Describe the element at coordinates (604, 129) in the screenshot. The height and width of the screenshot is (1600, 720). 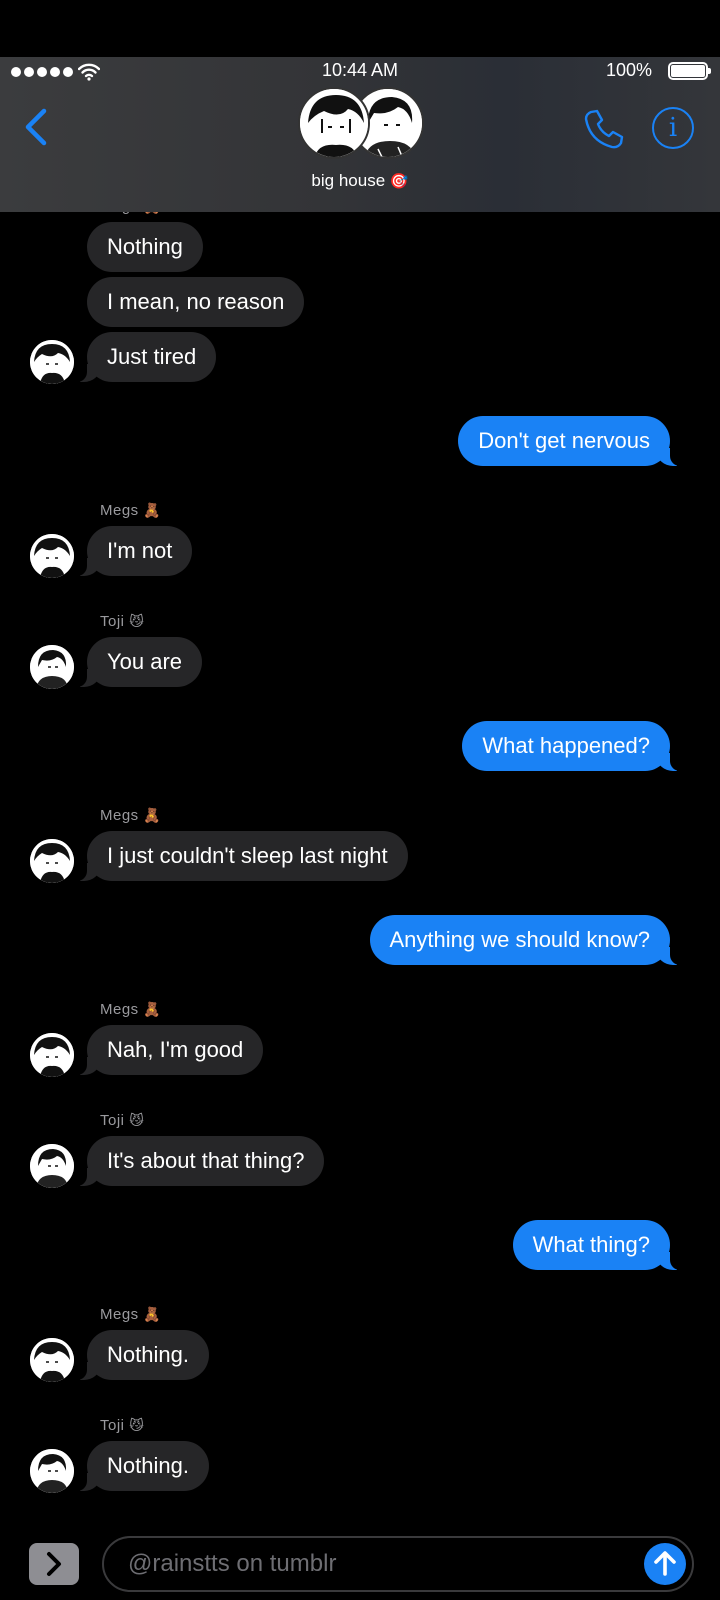
I see `phone-icon` at that location.